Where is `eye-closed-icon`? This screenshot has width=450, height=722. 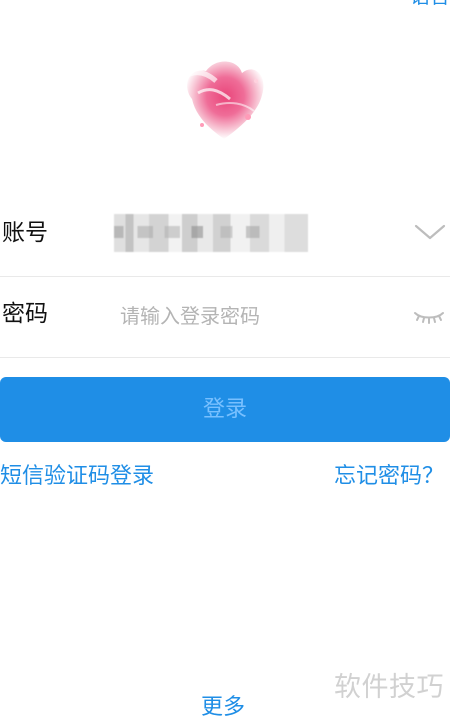
eye-closed-icon is located at coordinates (429, 315).